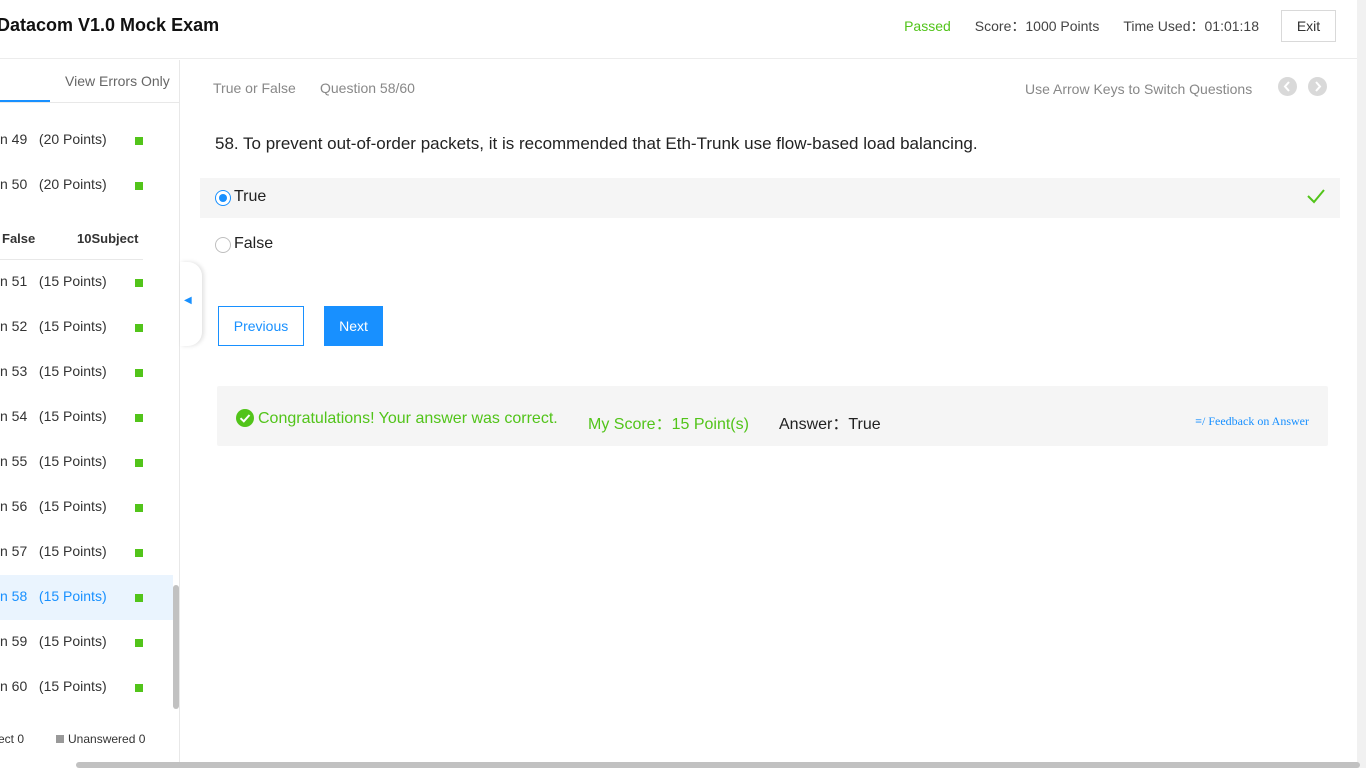  Describe the element at coordinates (261, 326) in the screenshot. I see `previous-button: Previous` at that location.